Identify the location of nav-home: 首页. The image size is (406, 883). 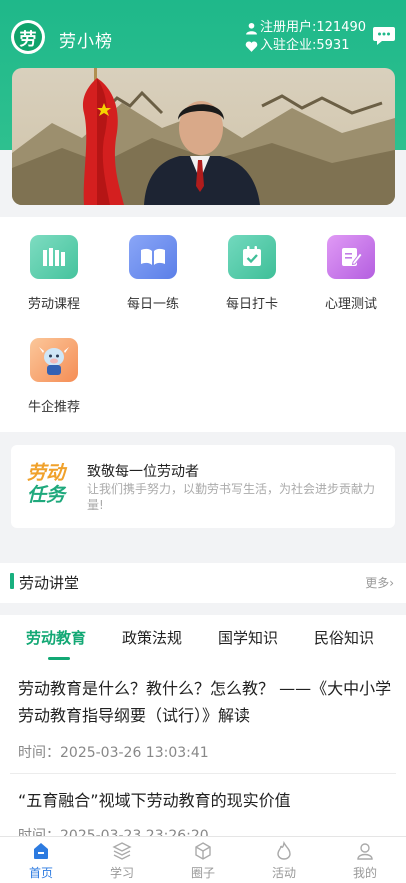
(41, 861).